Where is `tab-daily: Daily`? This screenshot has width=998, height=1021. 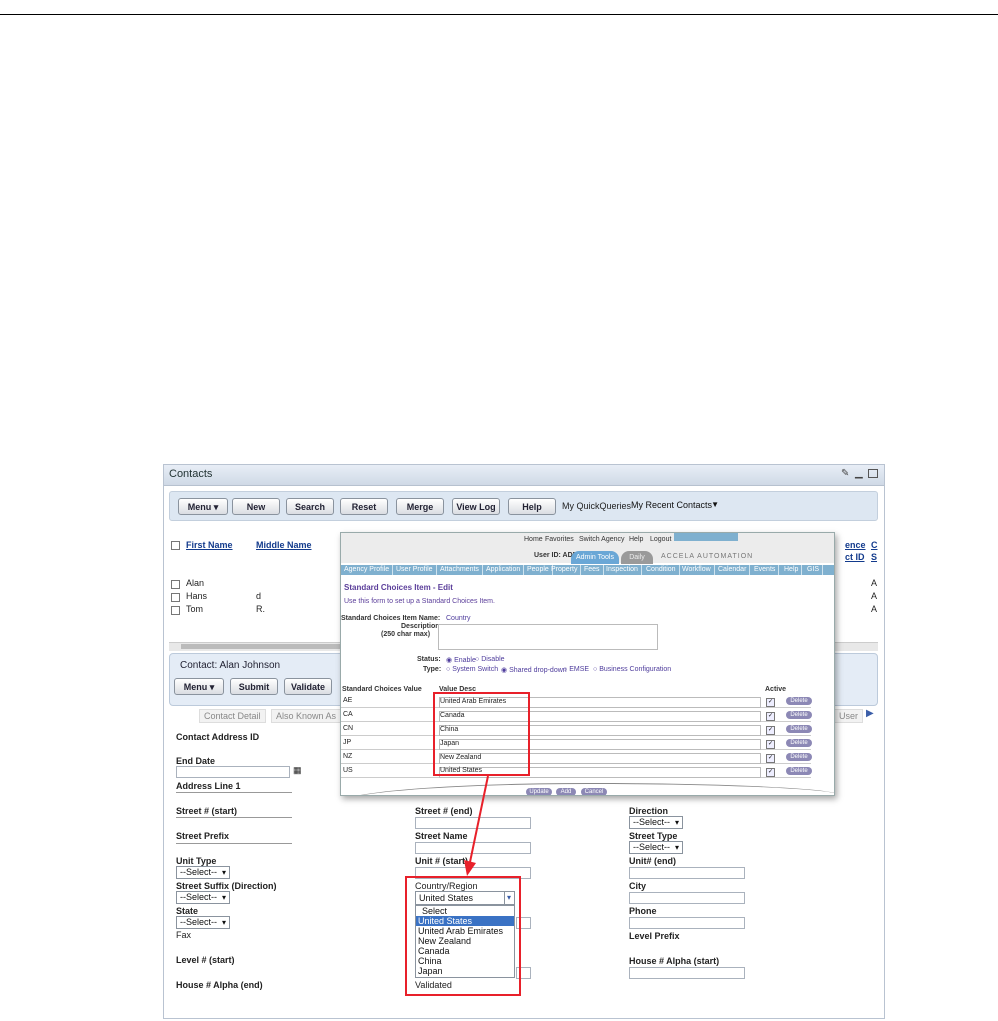
tab-daily: Daily is located at coordinates (637, 557).